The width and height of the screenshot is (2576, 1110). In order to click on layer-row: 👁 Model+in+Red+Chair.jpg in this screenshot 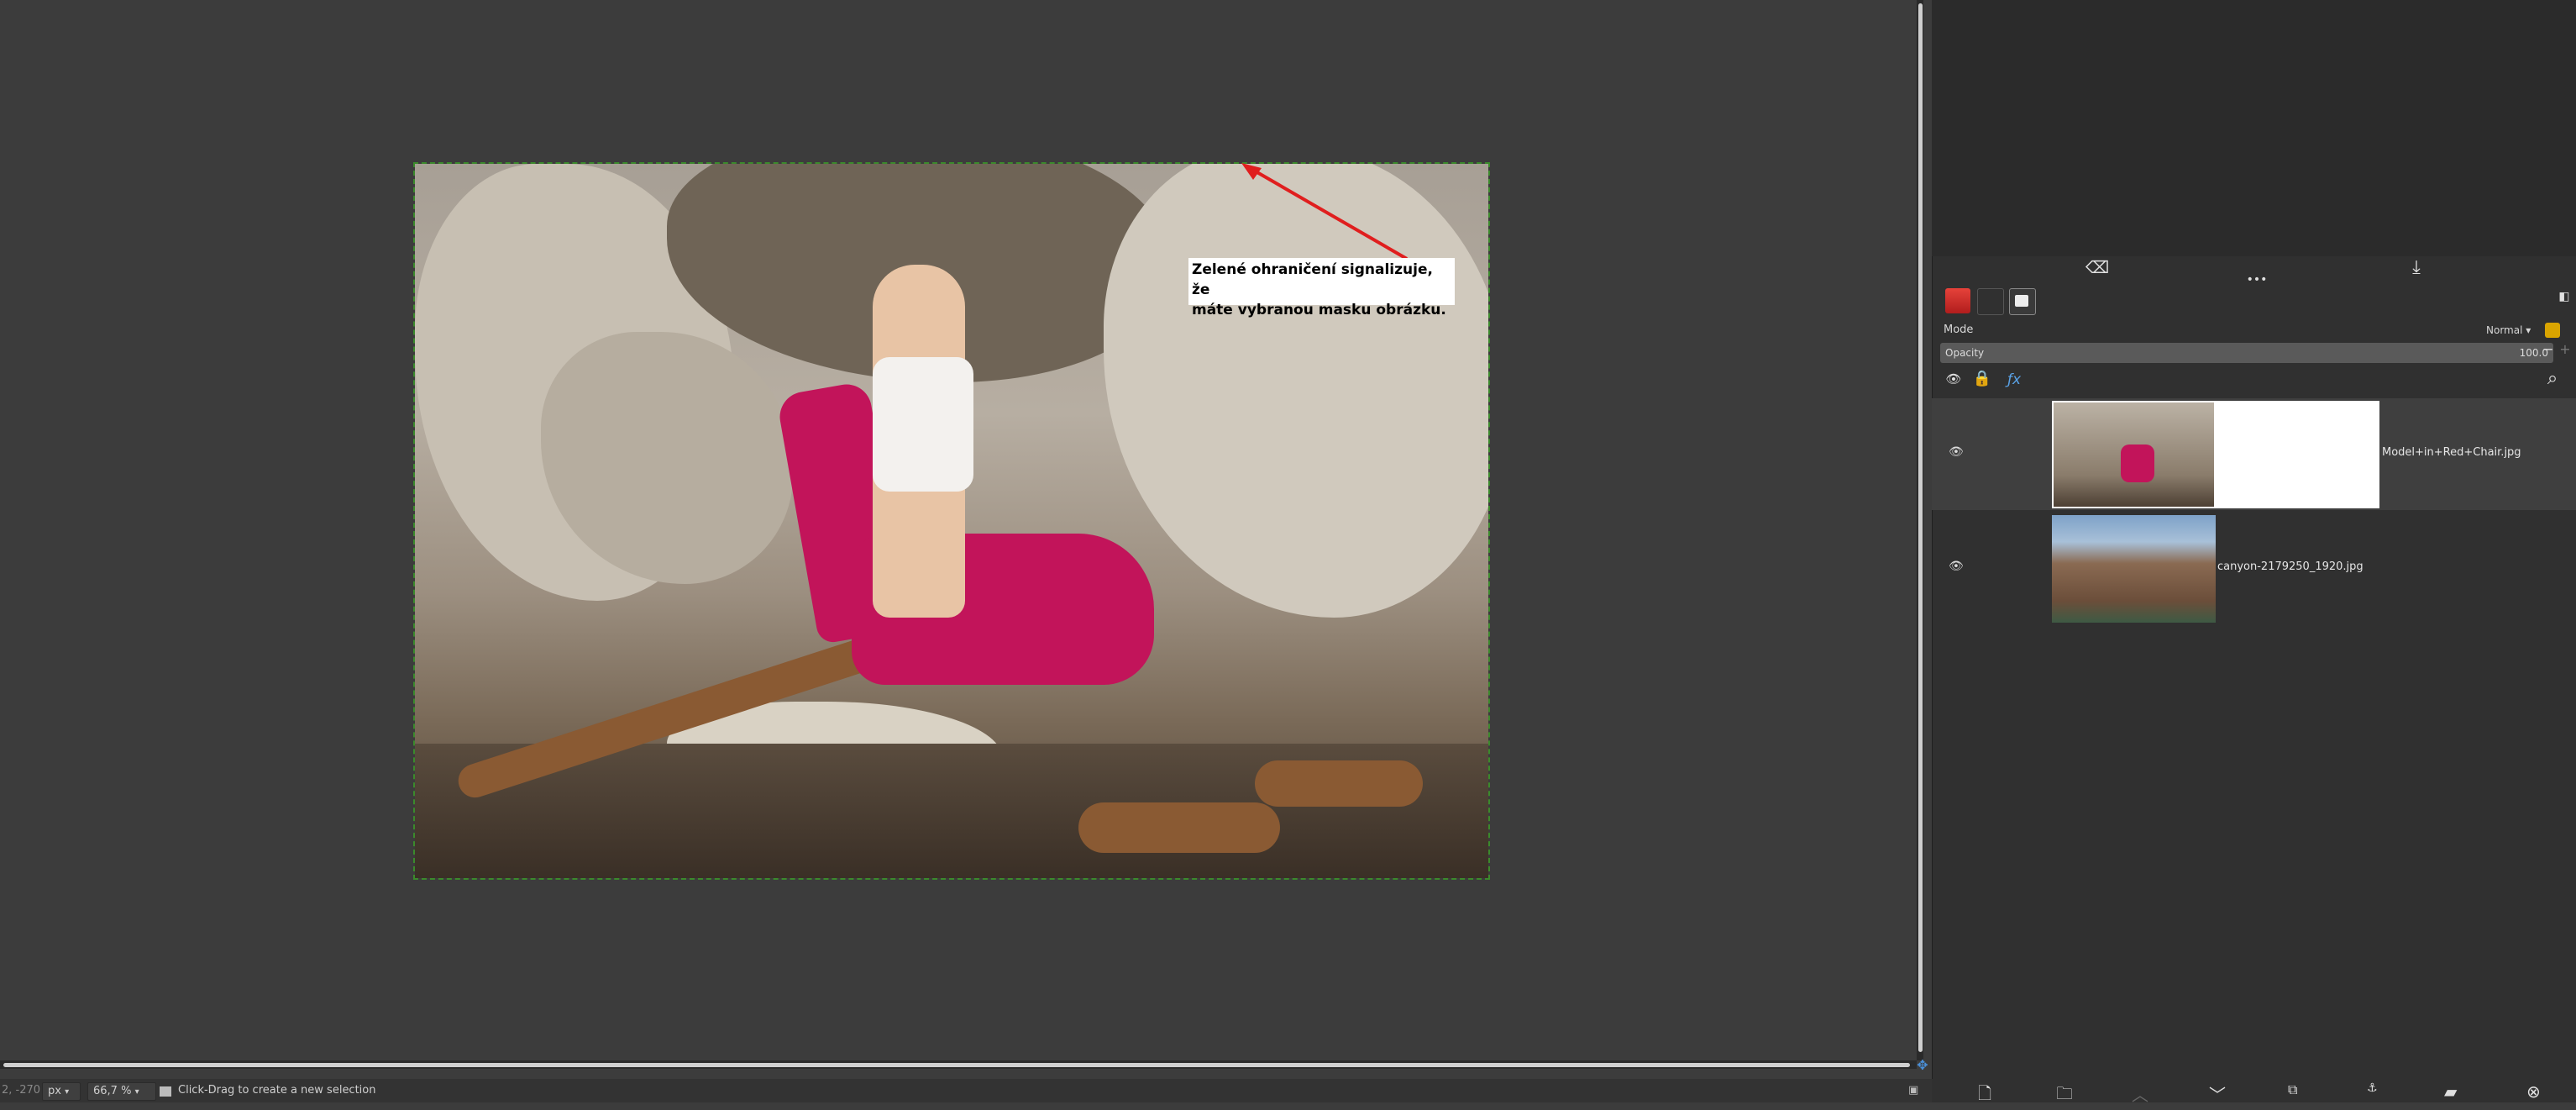, I will do `click(2254, 454)`.